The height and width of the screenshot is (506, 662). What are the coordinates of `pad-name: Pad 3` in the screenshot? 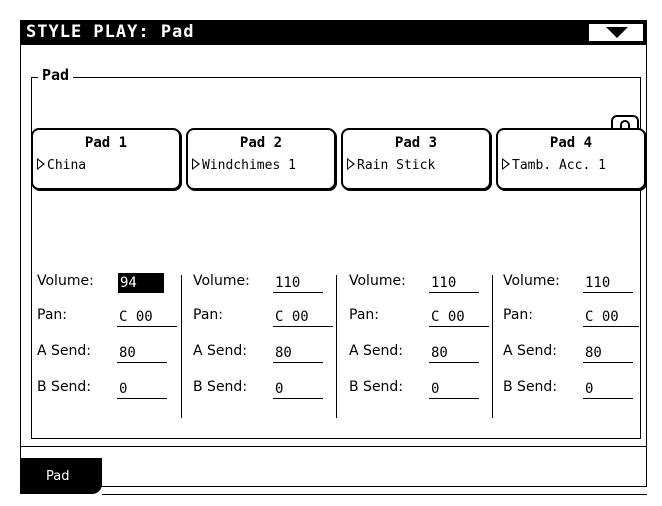 It's located at (416, 143).